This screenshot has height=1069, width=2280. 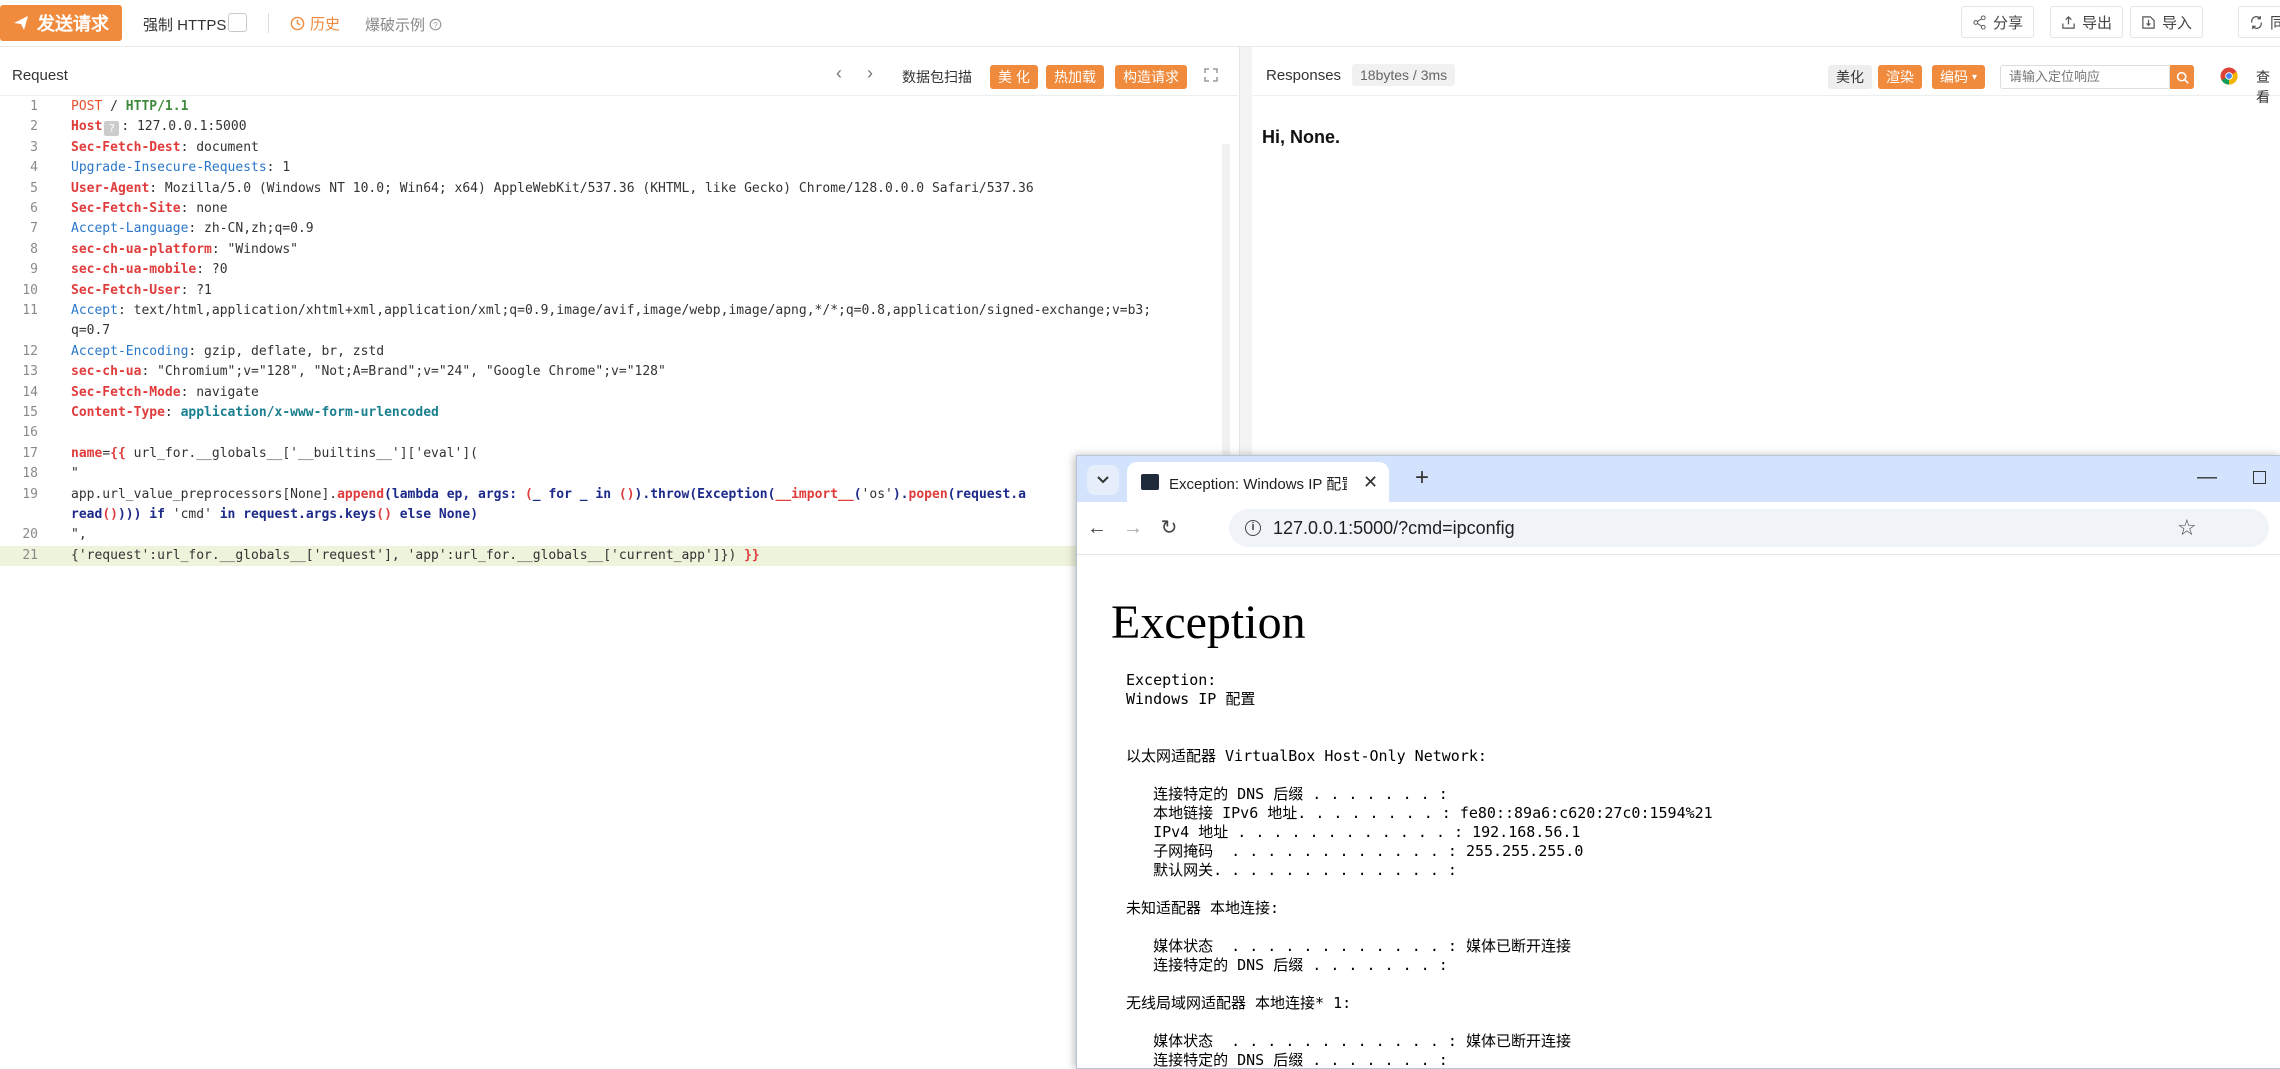 What do you see at coordinates (2229, 76) in the screenshot?
I see `chrome-icon` at bounding box center [2229, 76].